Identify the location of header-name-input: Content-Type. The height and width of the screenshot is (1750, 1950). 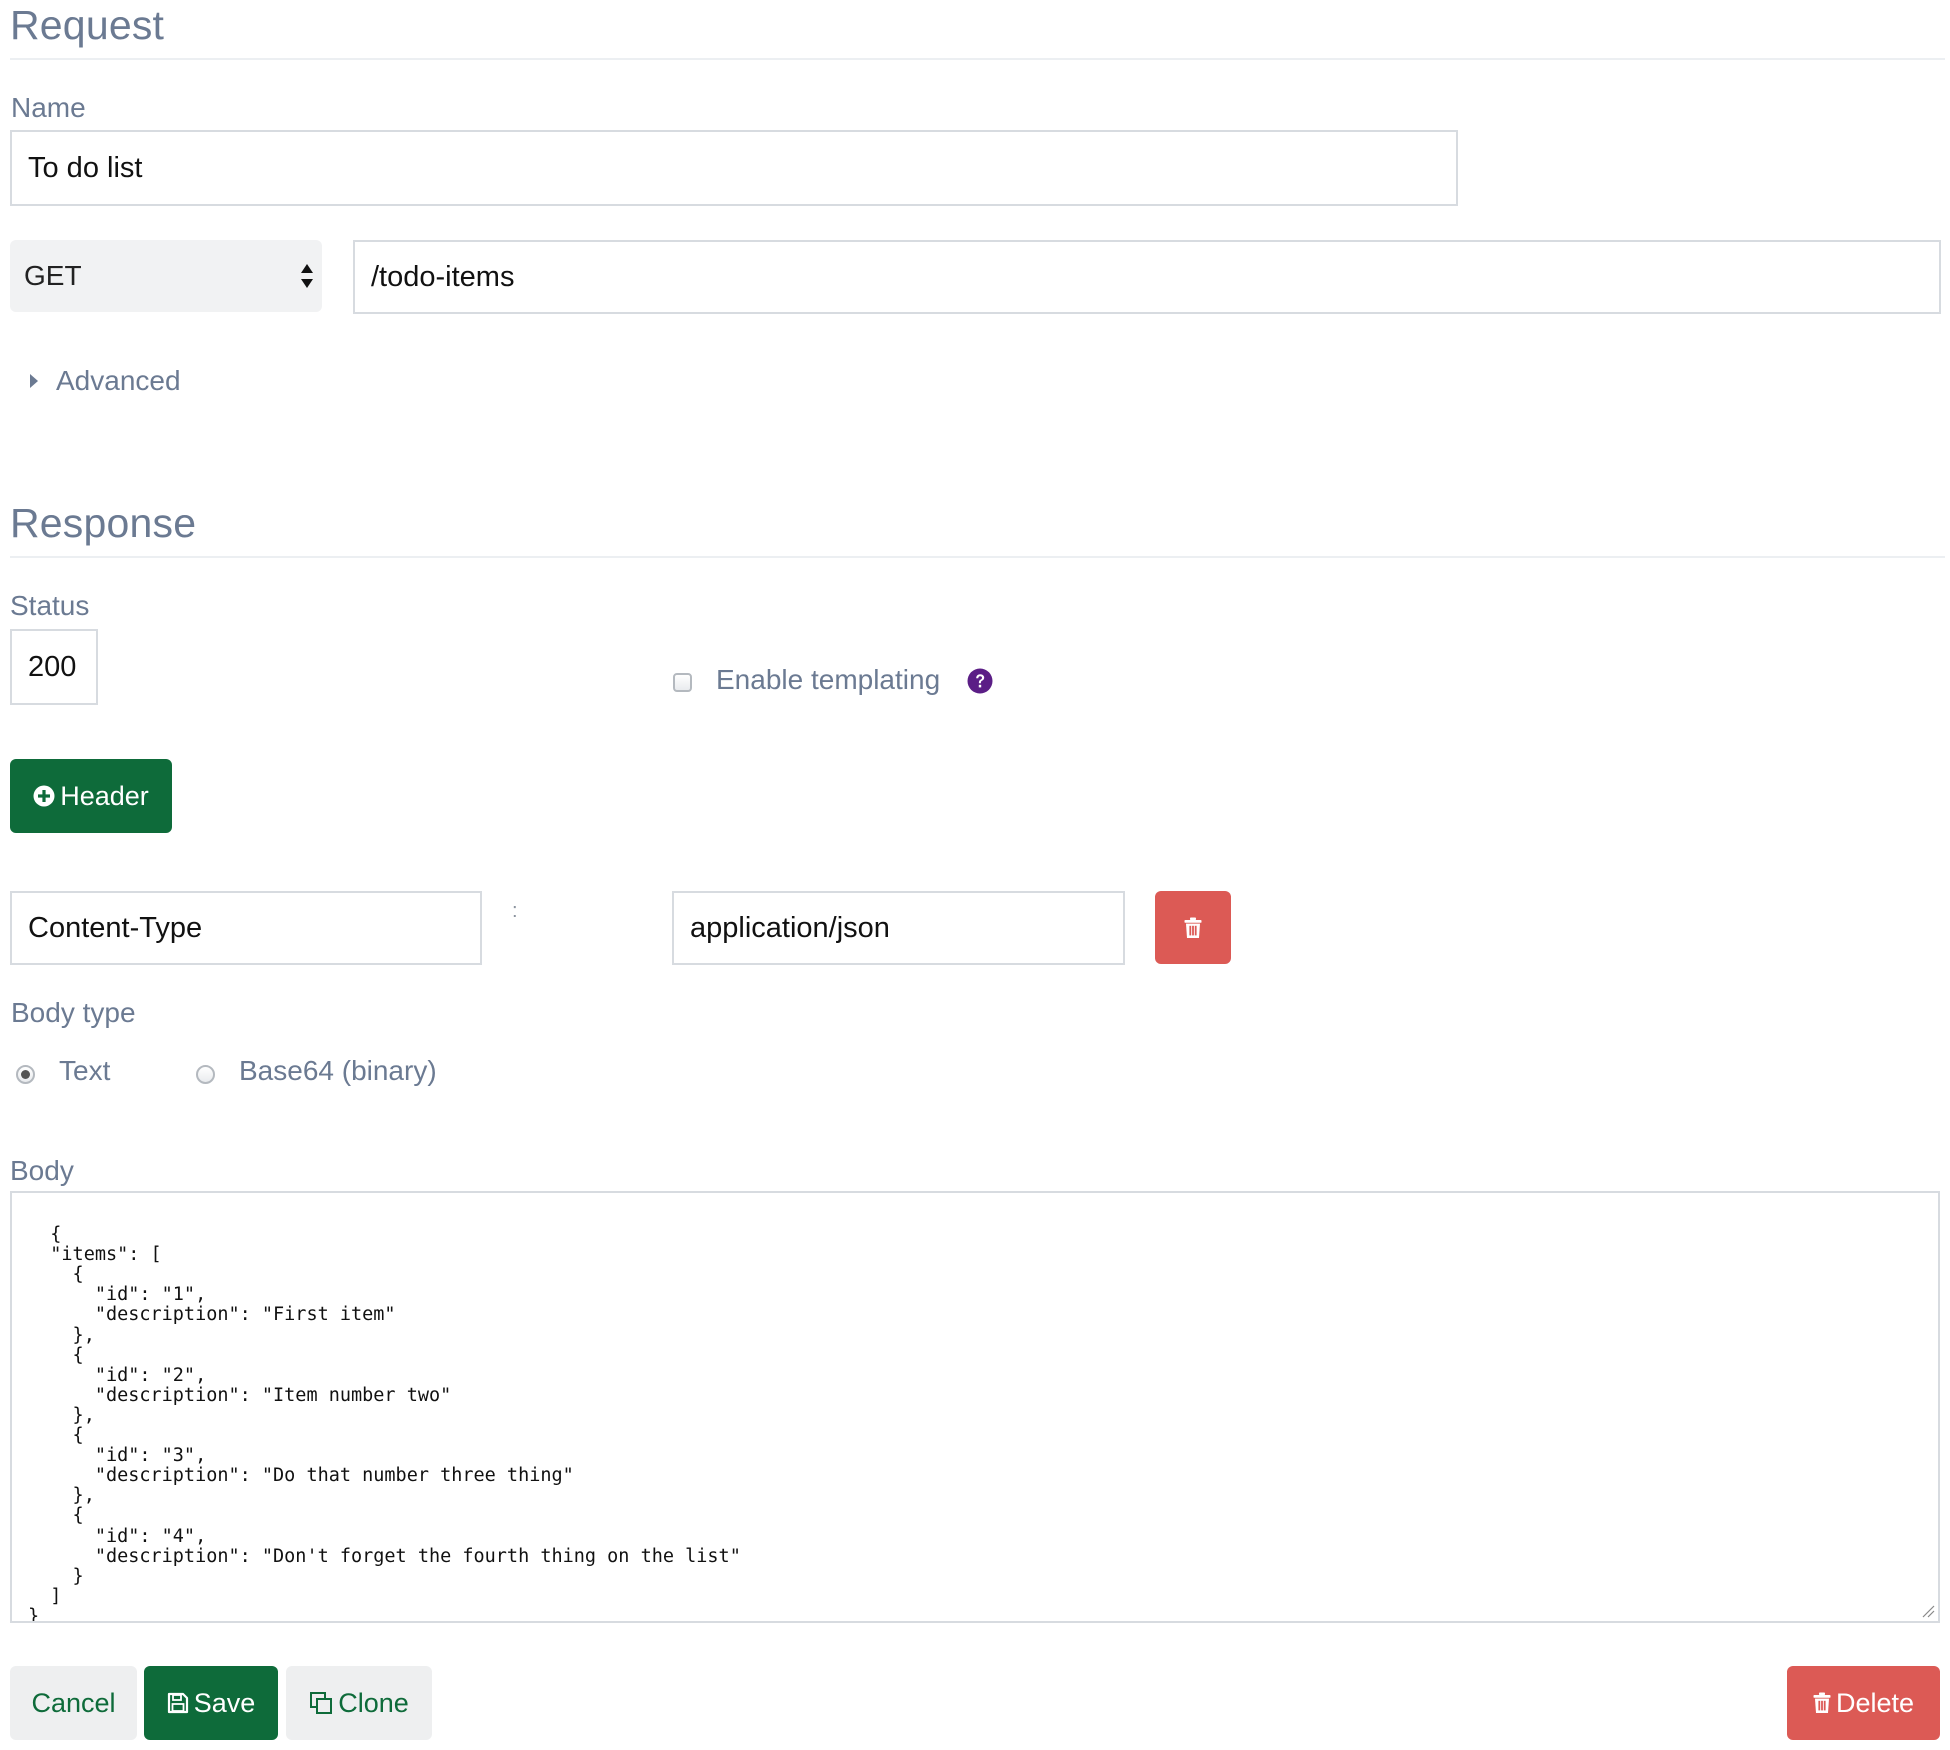
(246, 928).